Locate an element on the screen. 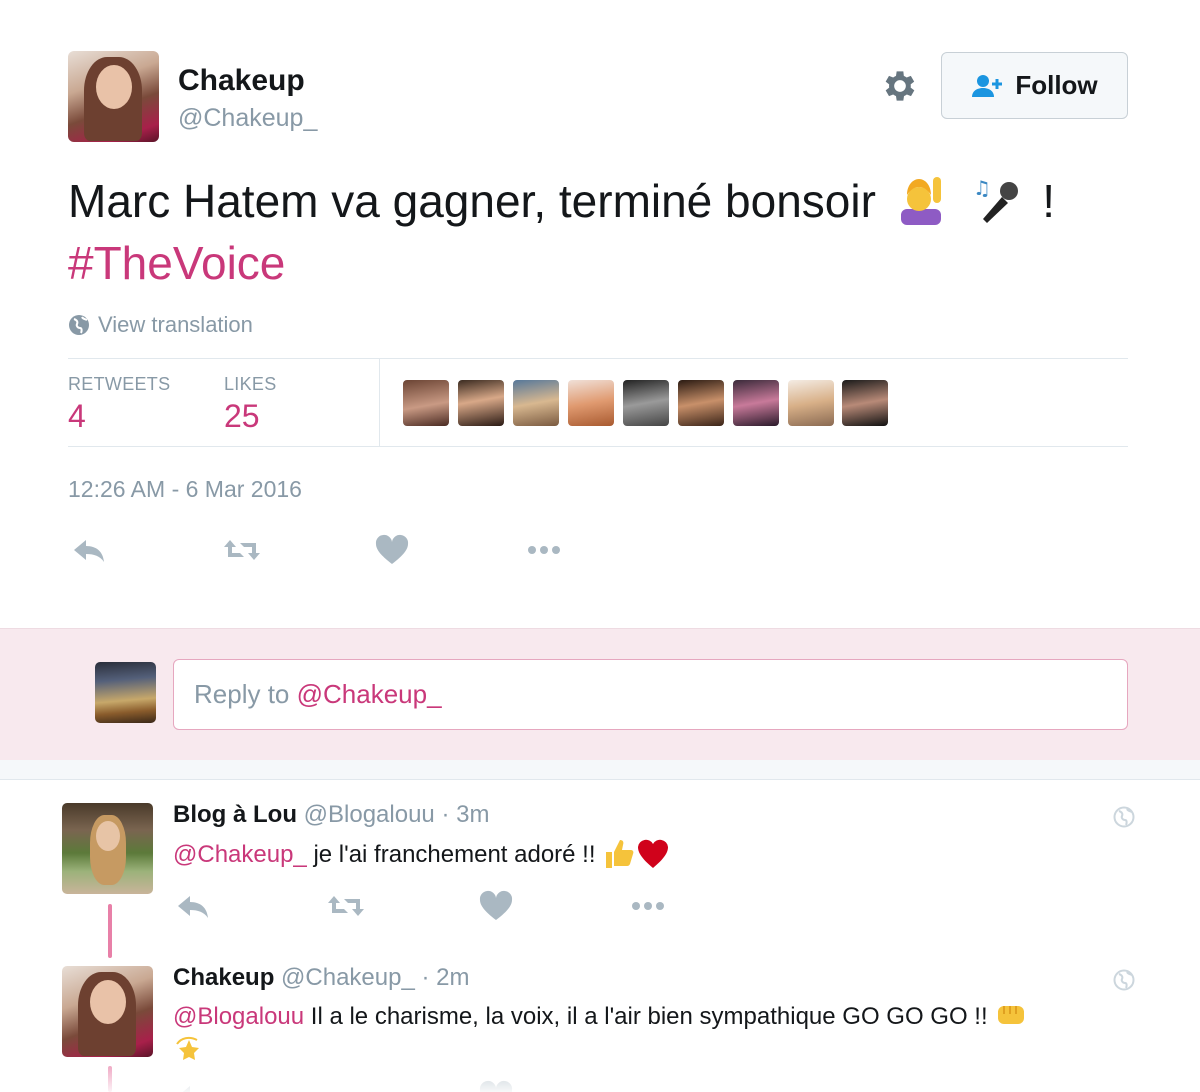 This screenshot has width=1200, height=1092. follow-button: Follow is located at coordinates (1034, 85).